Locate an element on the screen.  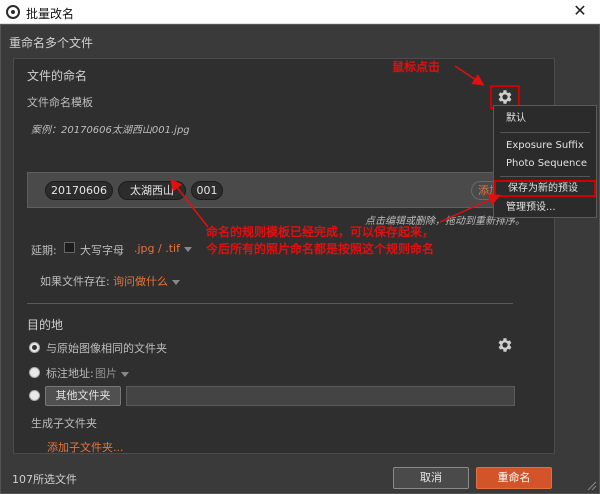
same-folder-radio is located at coordinates (34, 347).